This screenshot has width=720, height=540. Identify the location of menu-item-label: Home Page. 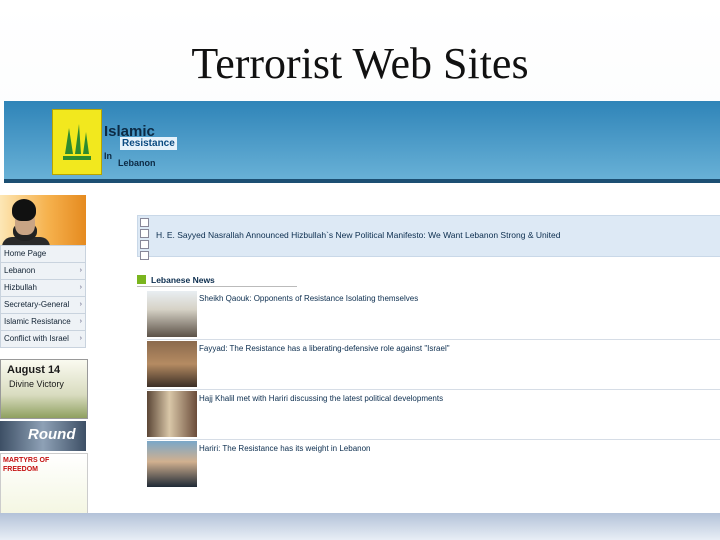
(25, 253).